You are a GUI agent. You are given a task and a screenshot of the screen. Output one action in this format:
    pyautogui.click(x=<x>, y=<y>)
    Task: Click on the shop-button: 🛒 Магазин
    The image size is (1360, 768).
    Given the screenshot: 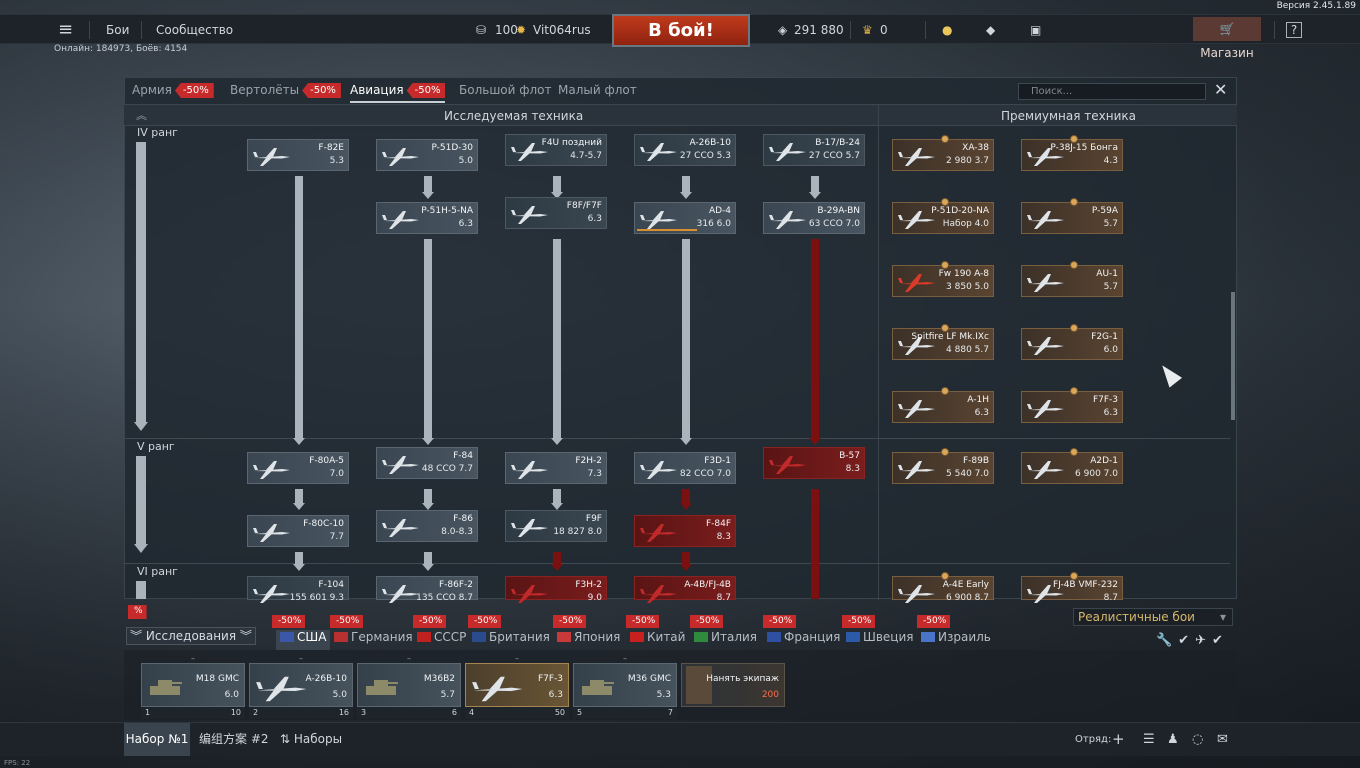 What is the action you would take?
    pyautogui.click(x=1227, y=38)
    